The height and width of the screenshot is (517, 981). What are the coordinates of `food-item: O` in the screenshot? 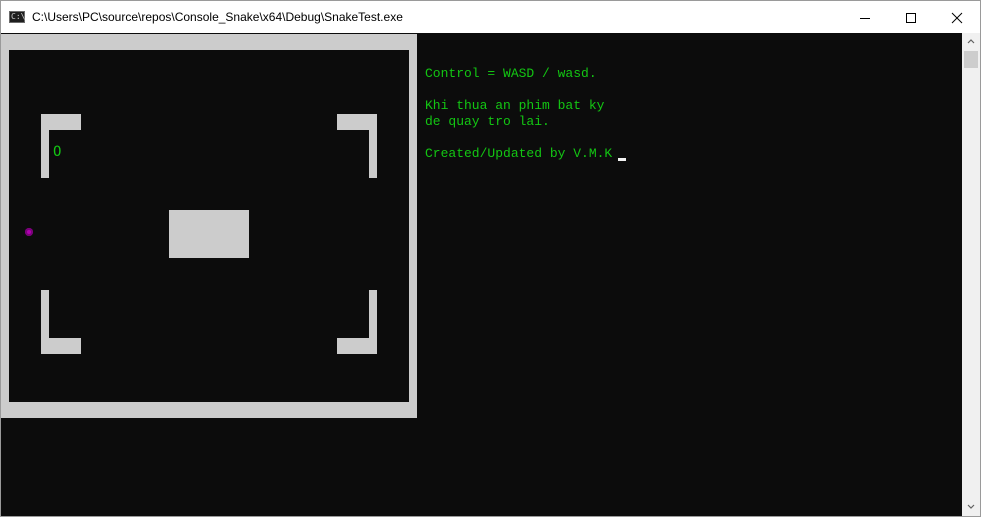 It's located at (57, 152).